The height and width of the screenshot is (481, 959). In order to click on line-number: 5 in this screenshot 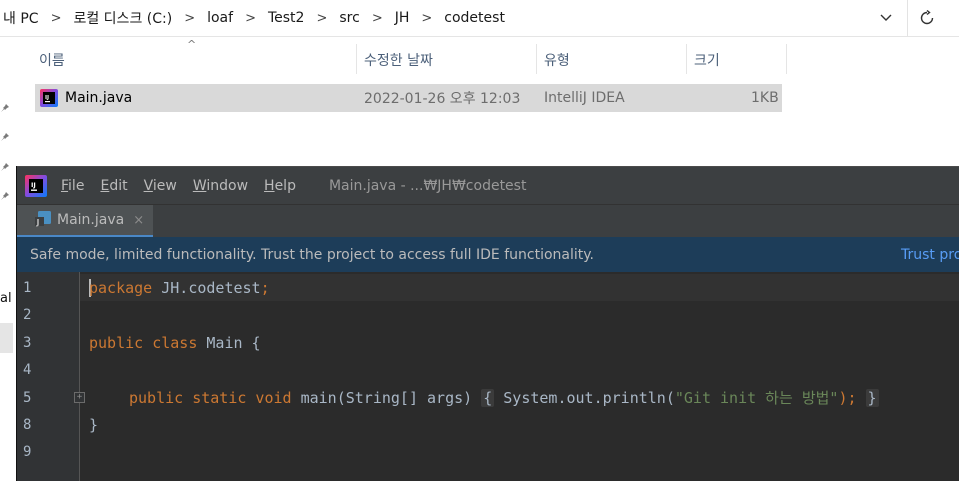, I will do `click(27, 397)`.